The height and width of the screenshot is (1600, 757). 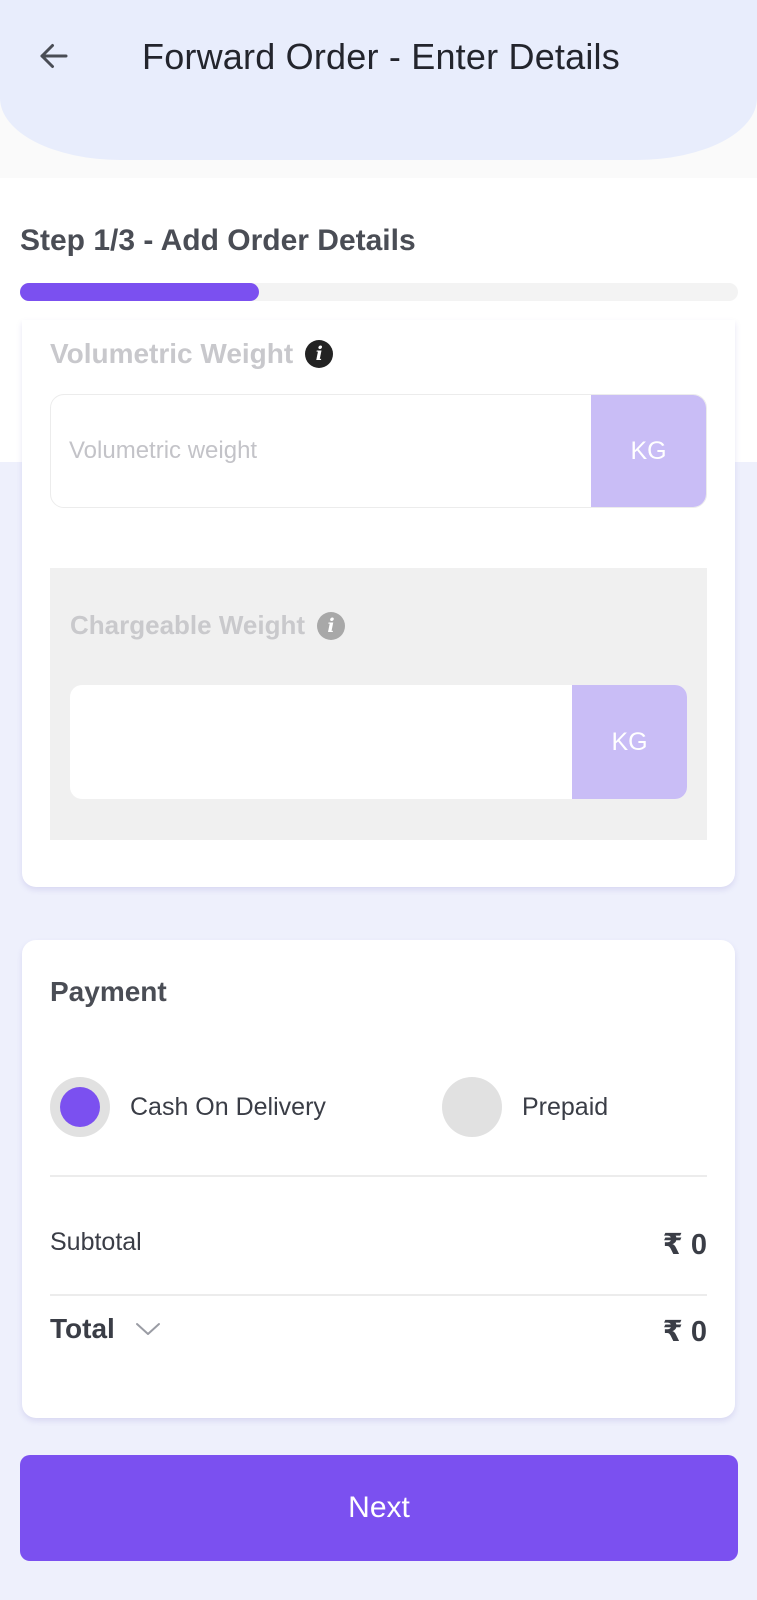 I want to click on arrow-left-icon, so click(x=54, y=56).